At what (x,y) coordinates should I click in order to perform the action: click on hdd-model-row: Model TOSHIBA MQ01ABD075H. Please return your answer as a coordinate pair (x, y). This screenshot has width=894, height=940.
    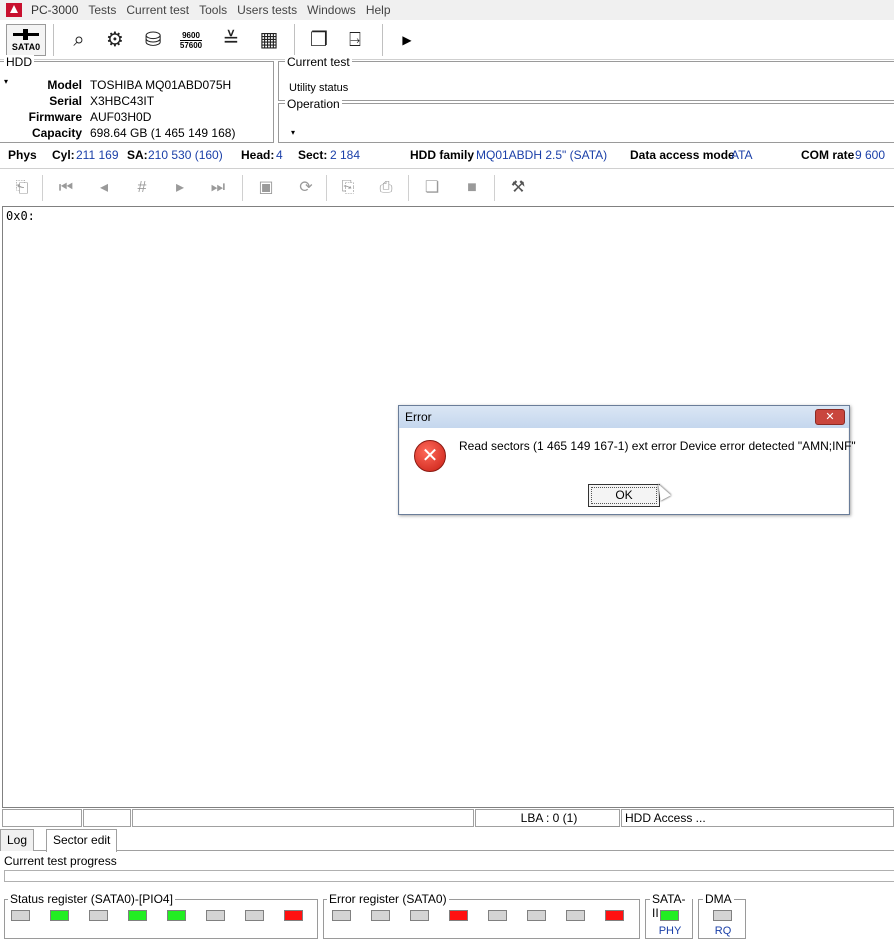
    Looking at the image, I should click on (137, 86).